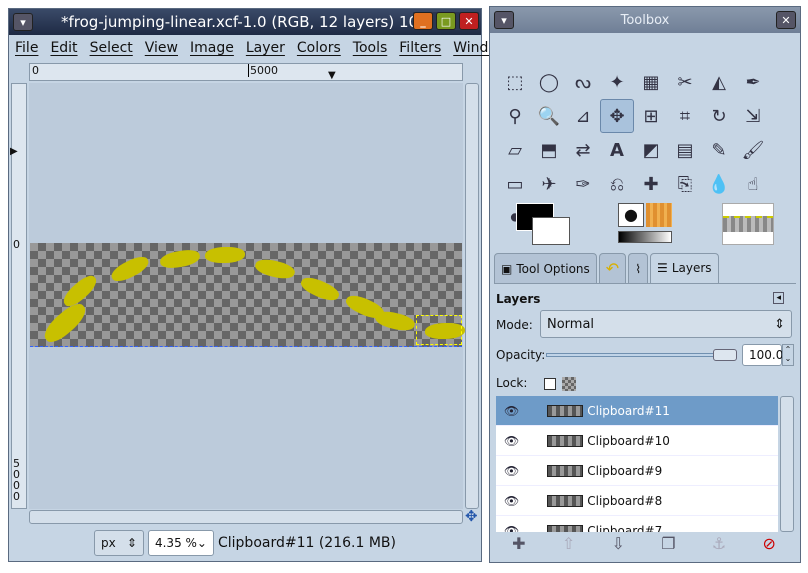  I want to click on background-color, so click(551, 231).